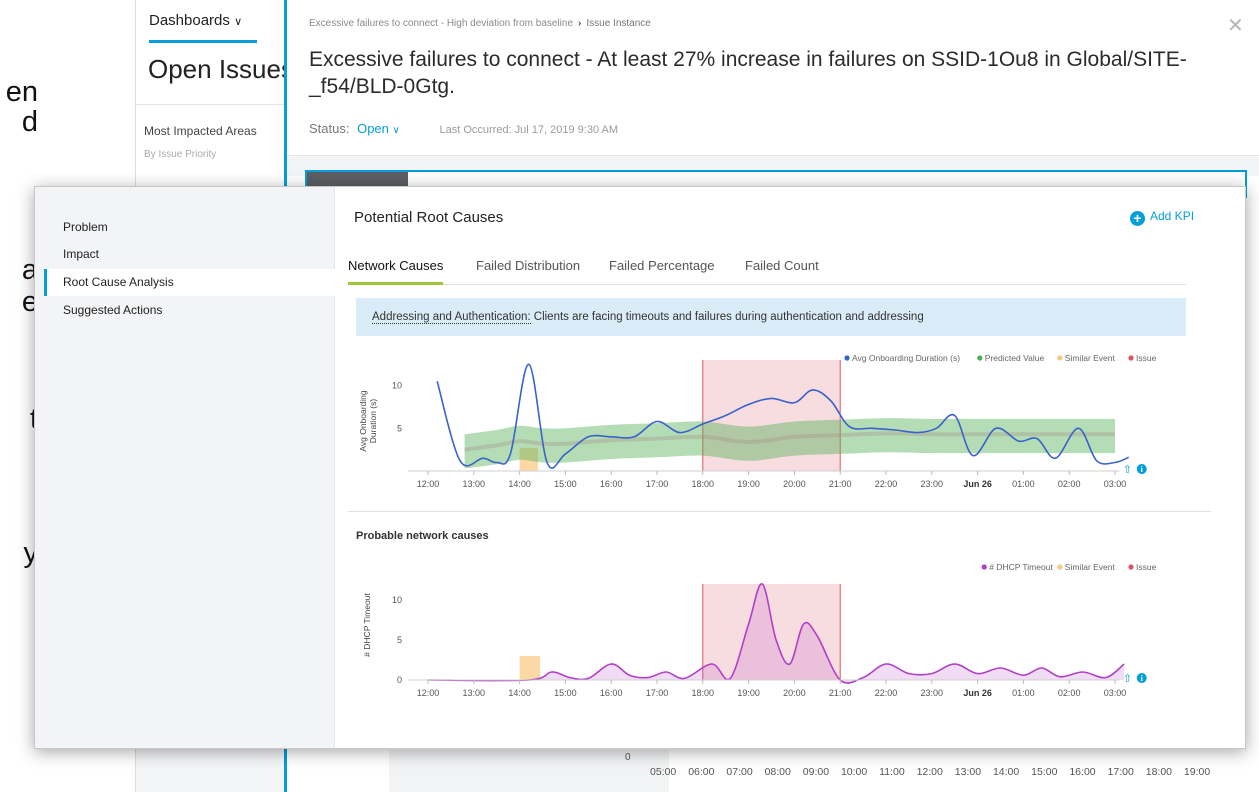 The width and height of the screenshot is (1259, 792). Describe the element at coordinates (373, 421) in the screenshot. I see `y-axis-label: Duration (s)` at that location.